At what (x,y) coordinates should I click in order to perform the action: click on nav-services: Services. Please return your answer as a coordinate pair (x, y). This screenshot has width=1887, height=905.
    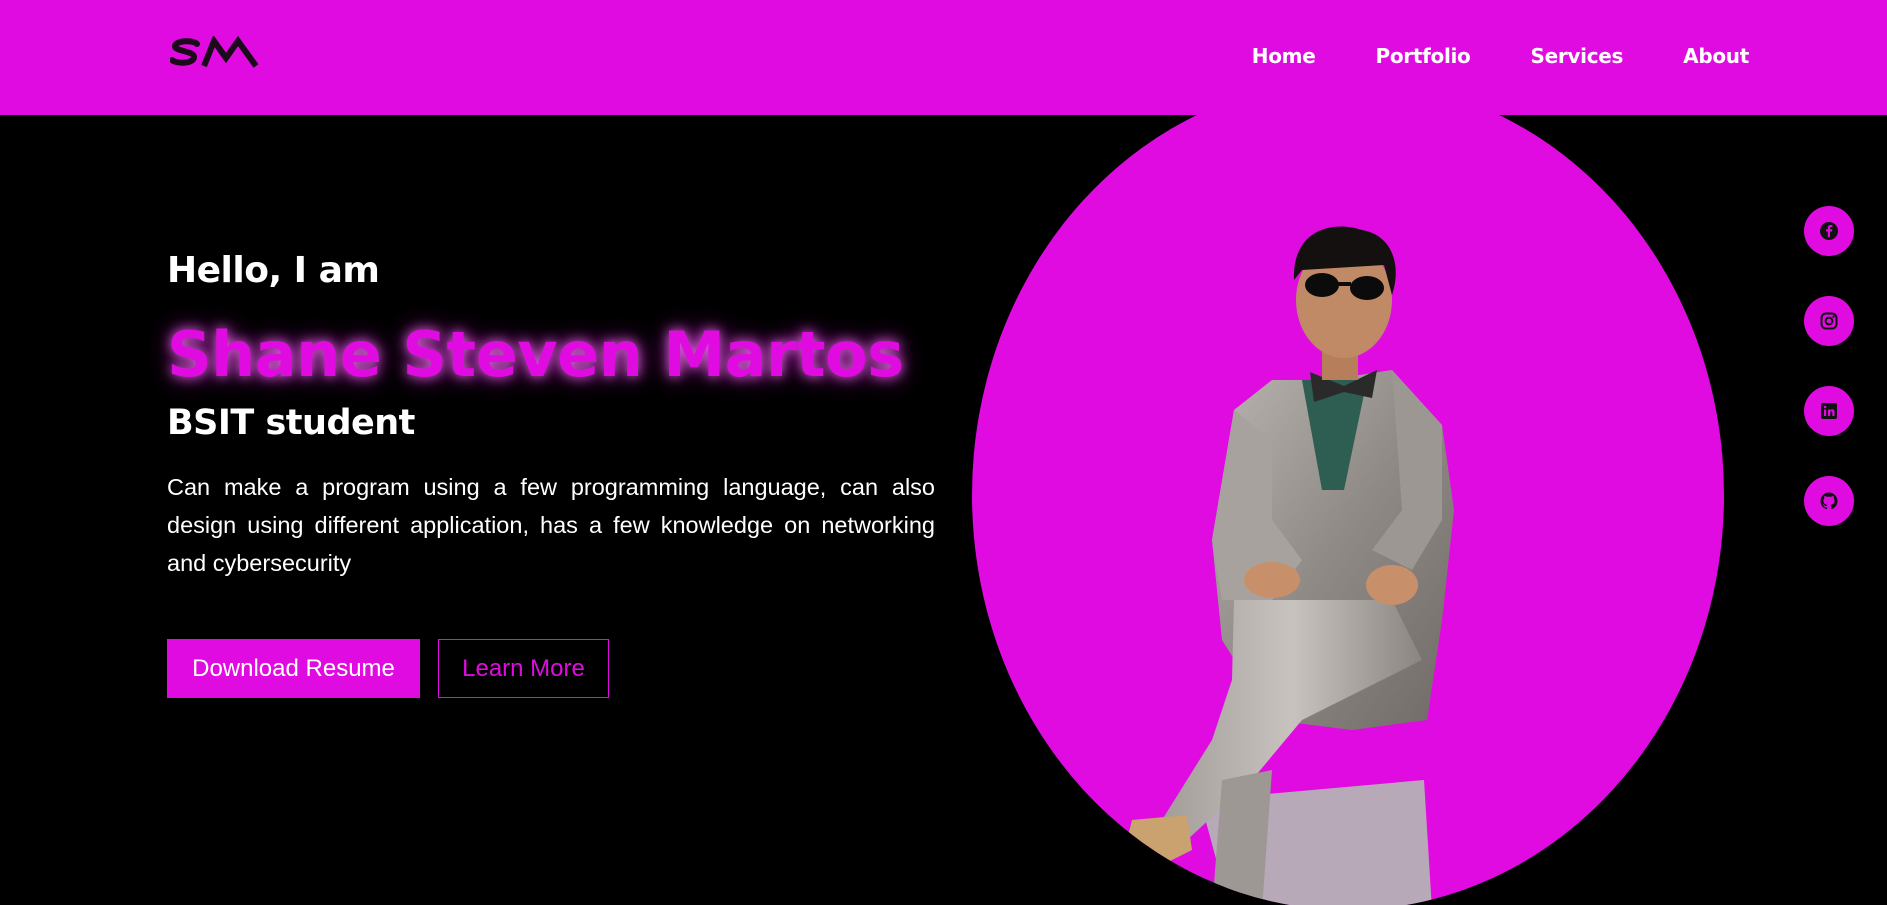
    Looking at the image, I should click on (1577, 56).